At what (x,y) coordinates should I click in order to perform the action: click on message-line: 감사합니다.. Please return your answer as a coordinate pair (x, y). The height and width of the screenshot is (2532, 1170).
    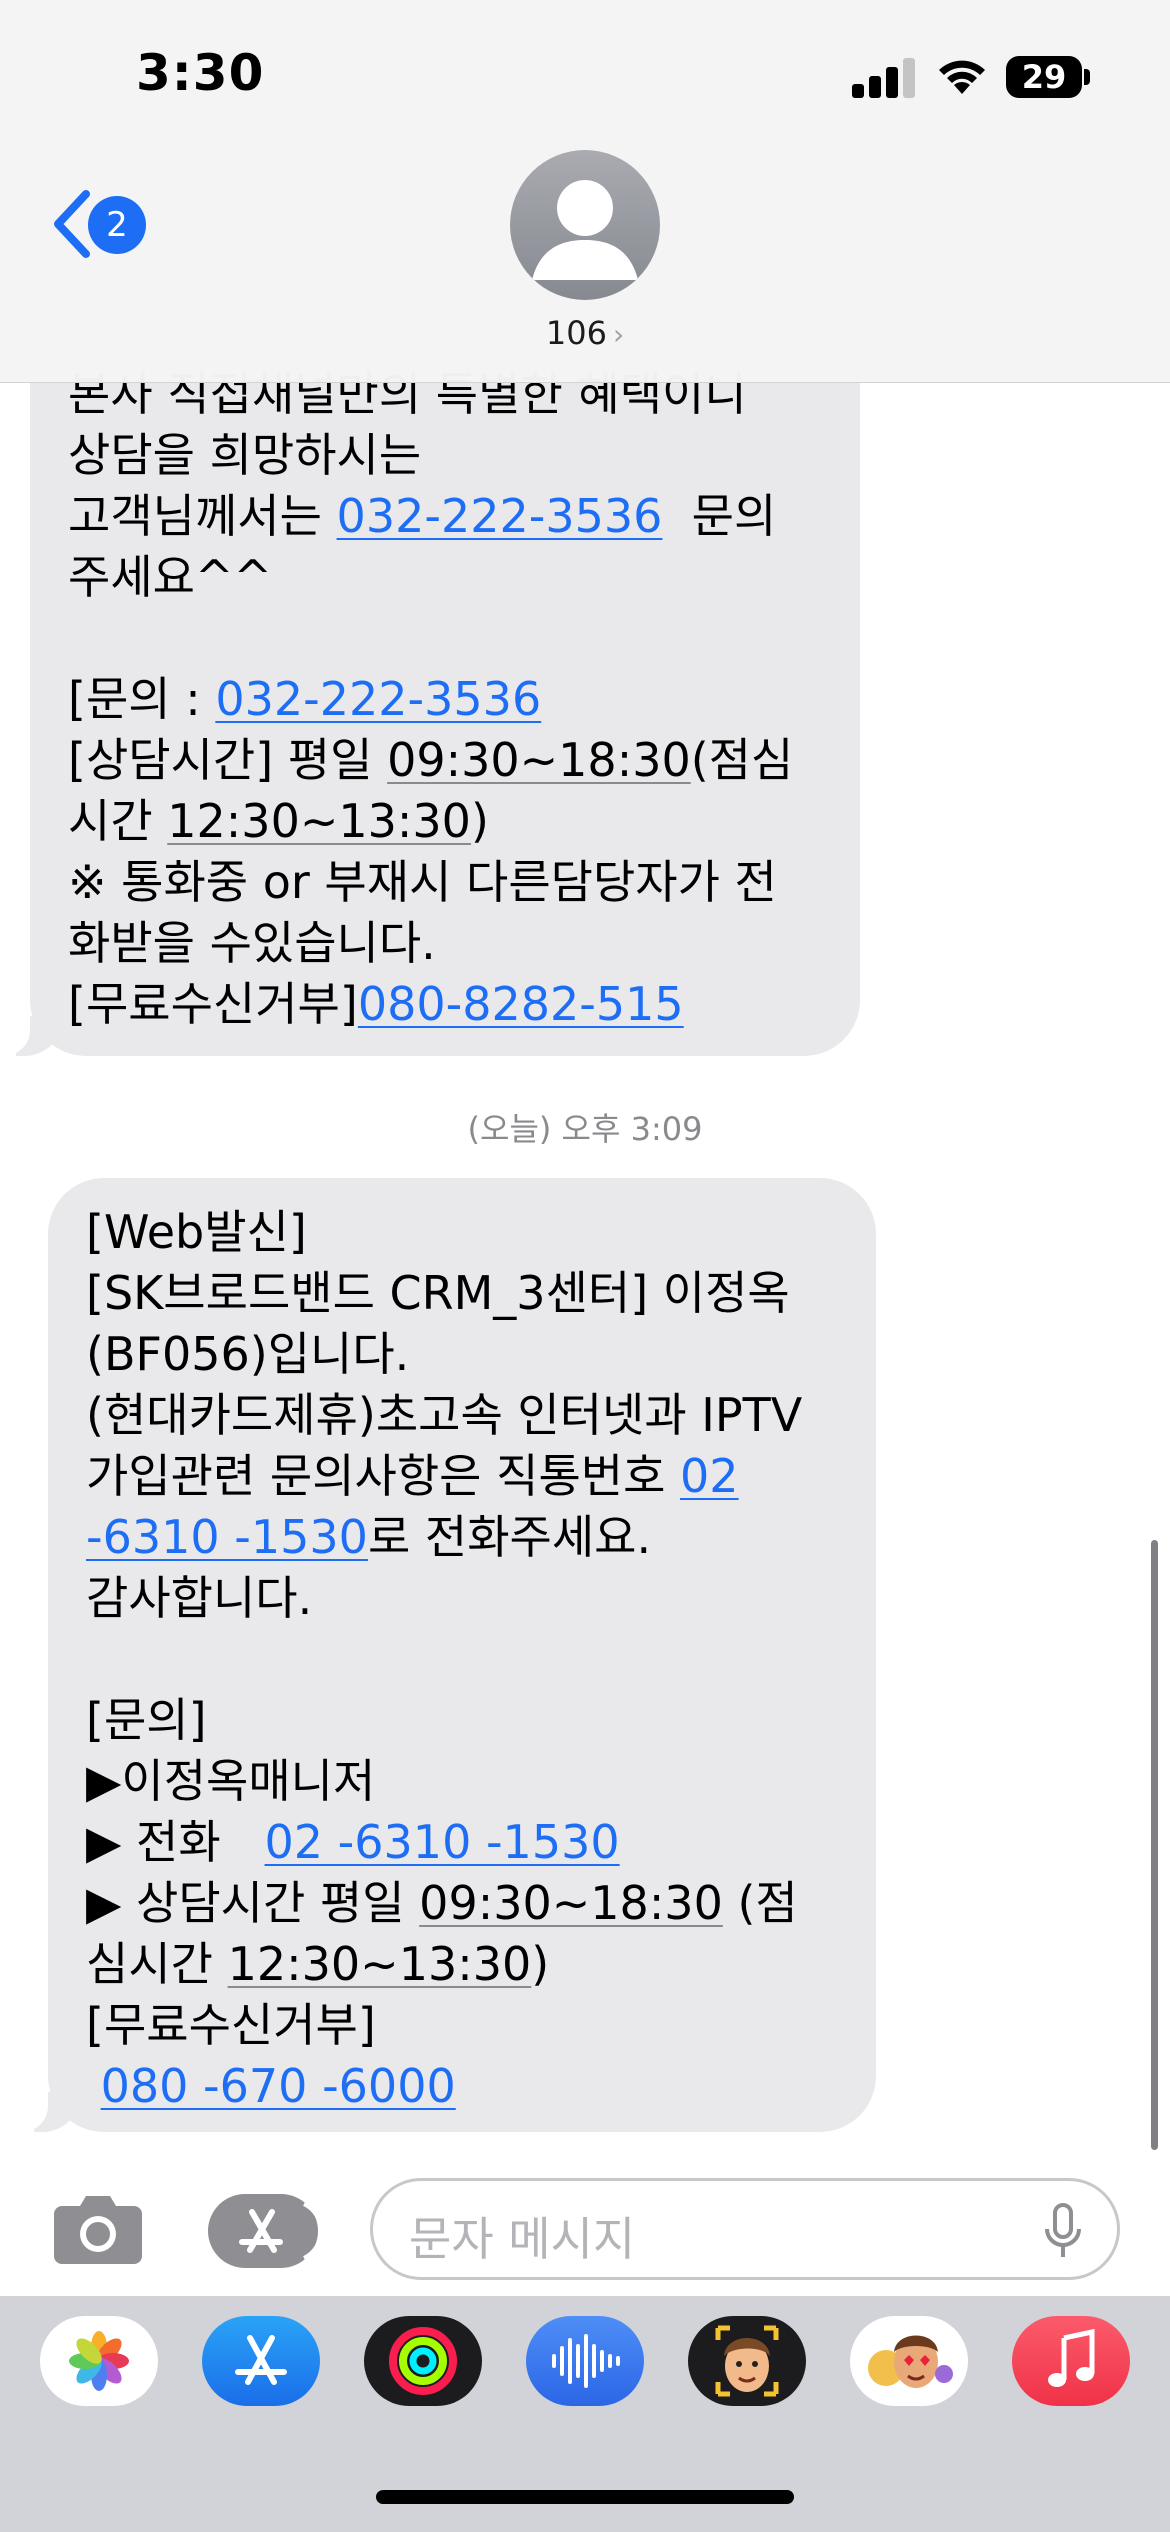
    Looking at the image, I should click on (199, 1598).